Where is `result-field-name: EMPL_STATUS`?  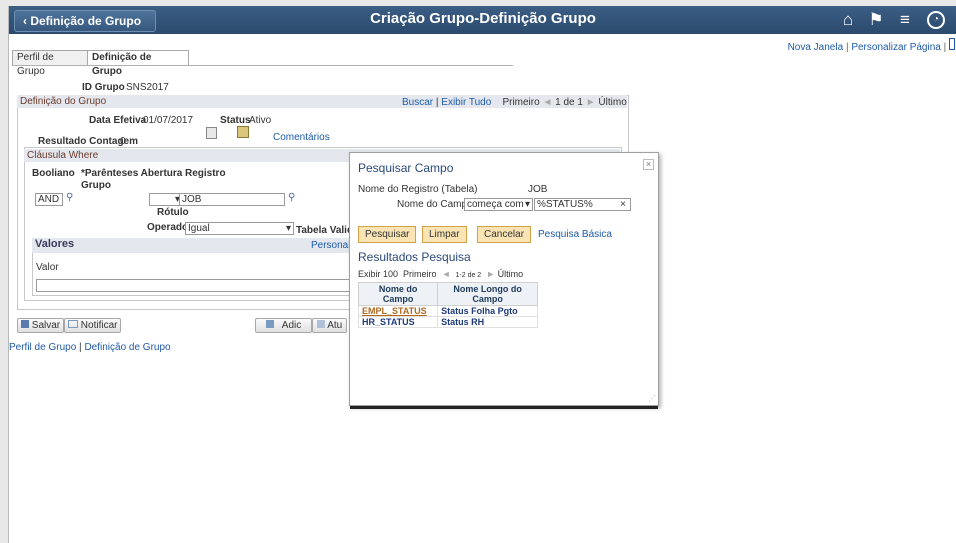
result-field-name: EMPL_STATUS is located at coordinates (398, 311).